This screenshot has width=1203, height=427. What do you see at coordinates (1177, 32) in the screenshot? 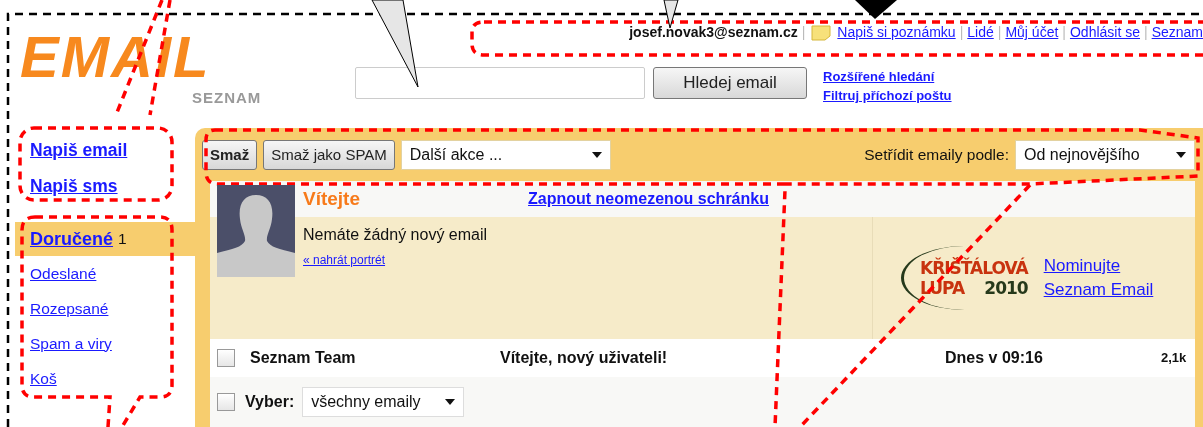
I see `account-link: Seznam` at bounding box center [1177, 32].